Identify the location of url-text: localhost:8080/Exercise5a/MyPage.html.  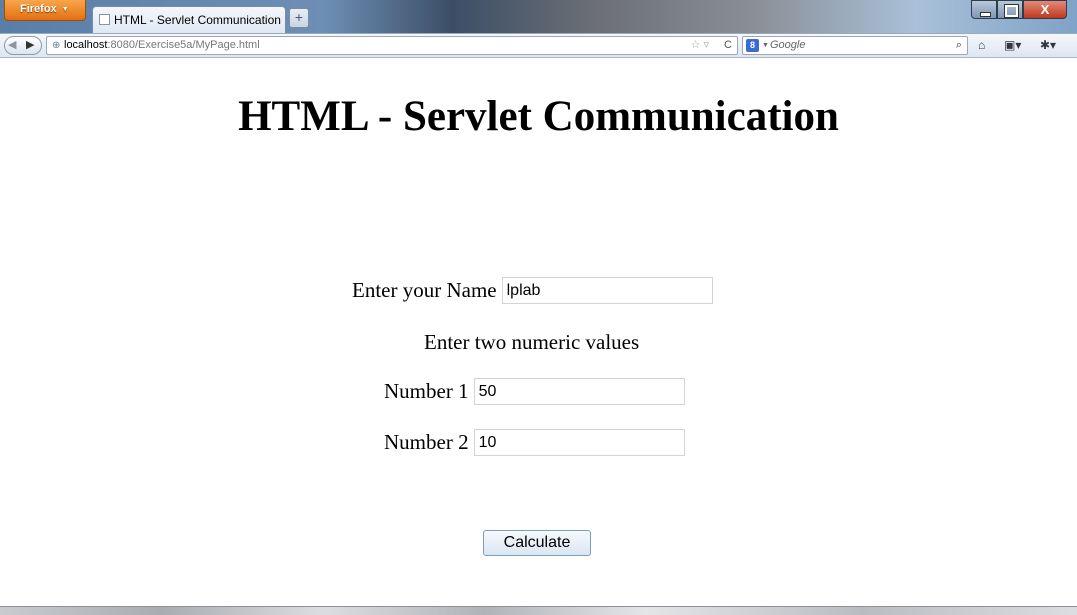
(162, 45).